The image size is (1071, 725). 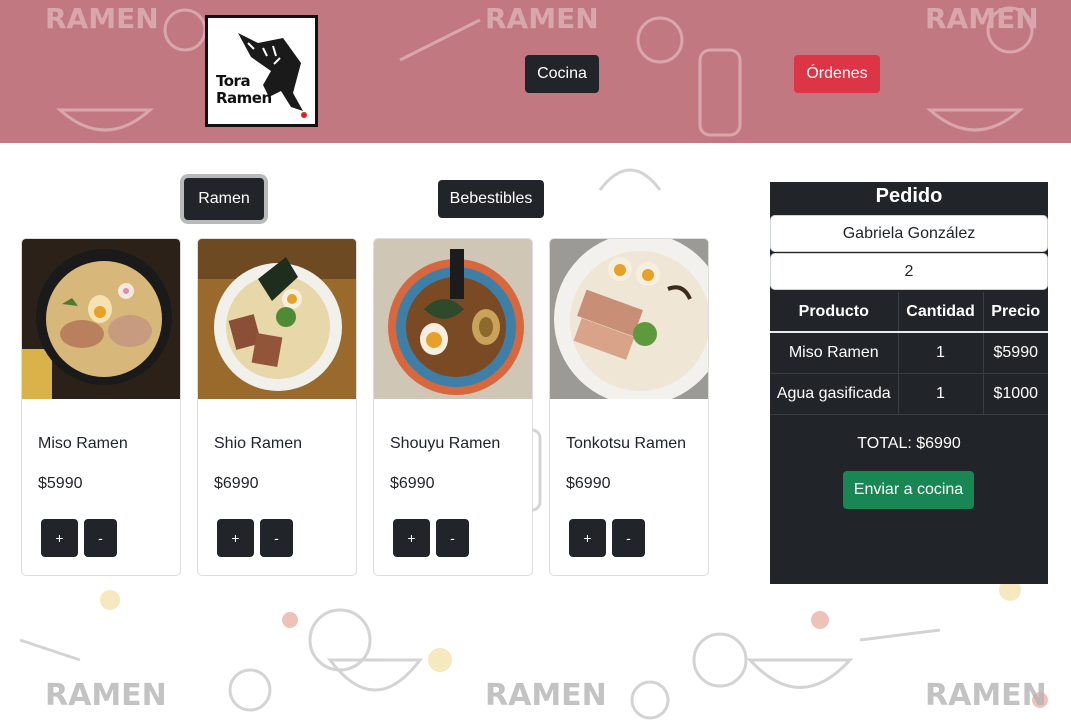 What do you see at coordinates (909, 233) in the screenshot?
I see `client-name-input` at bounding box center [909, 233].